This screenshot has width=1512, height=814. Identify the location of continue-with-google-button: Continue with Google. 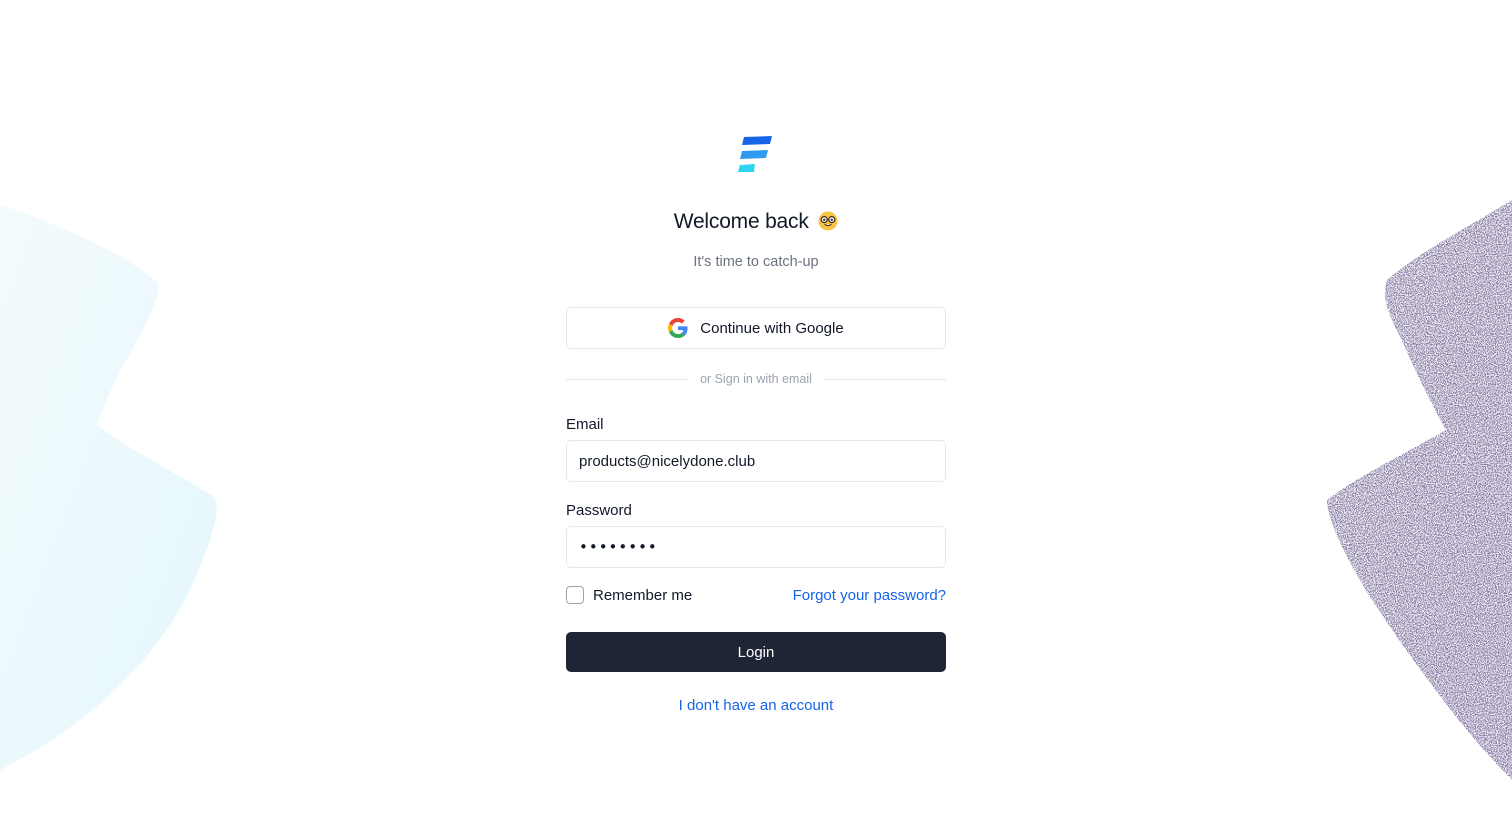
(756, 328).